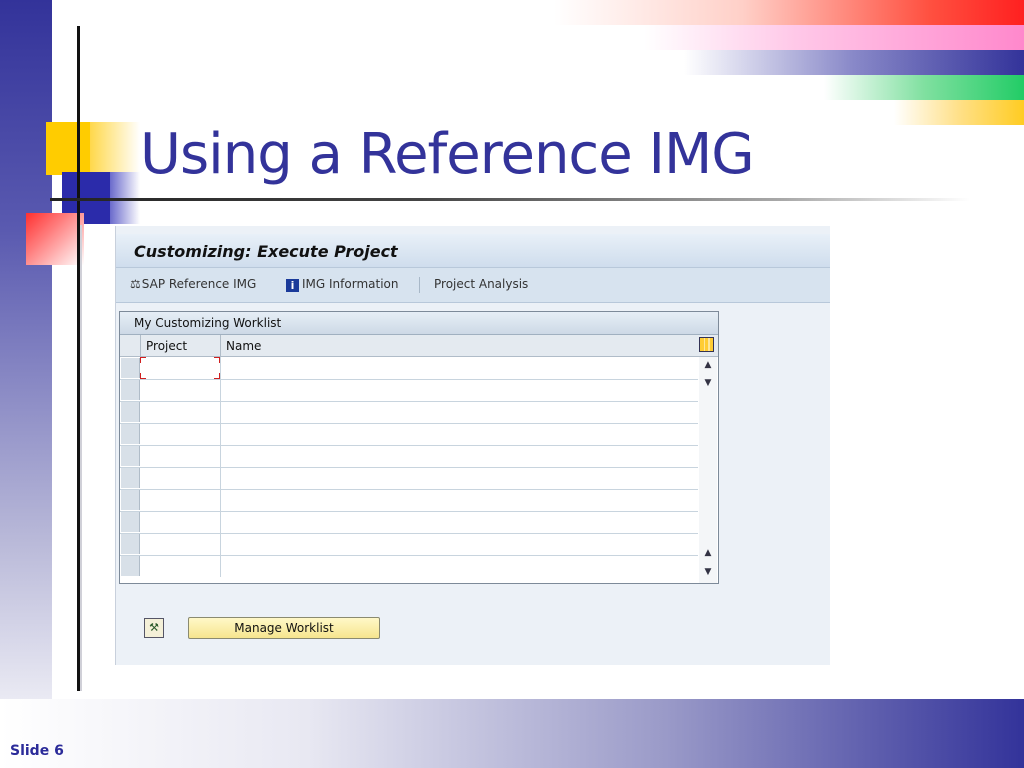  Describe the element at coordinates (166, 346) in the screenshot. I see `column-header-project: Project` at that location.